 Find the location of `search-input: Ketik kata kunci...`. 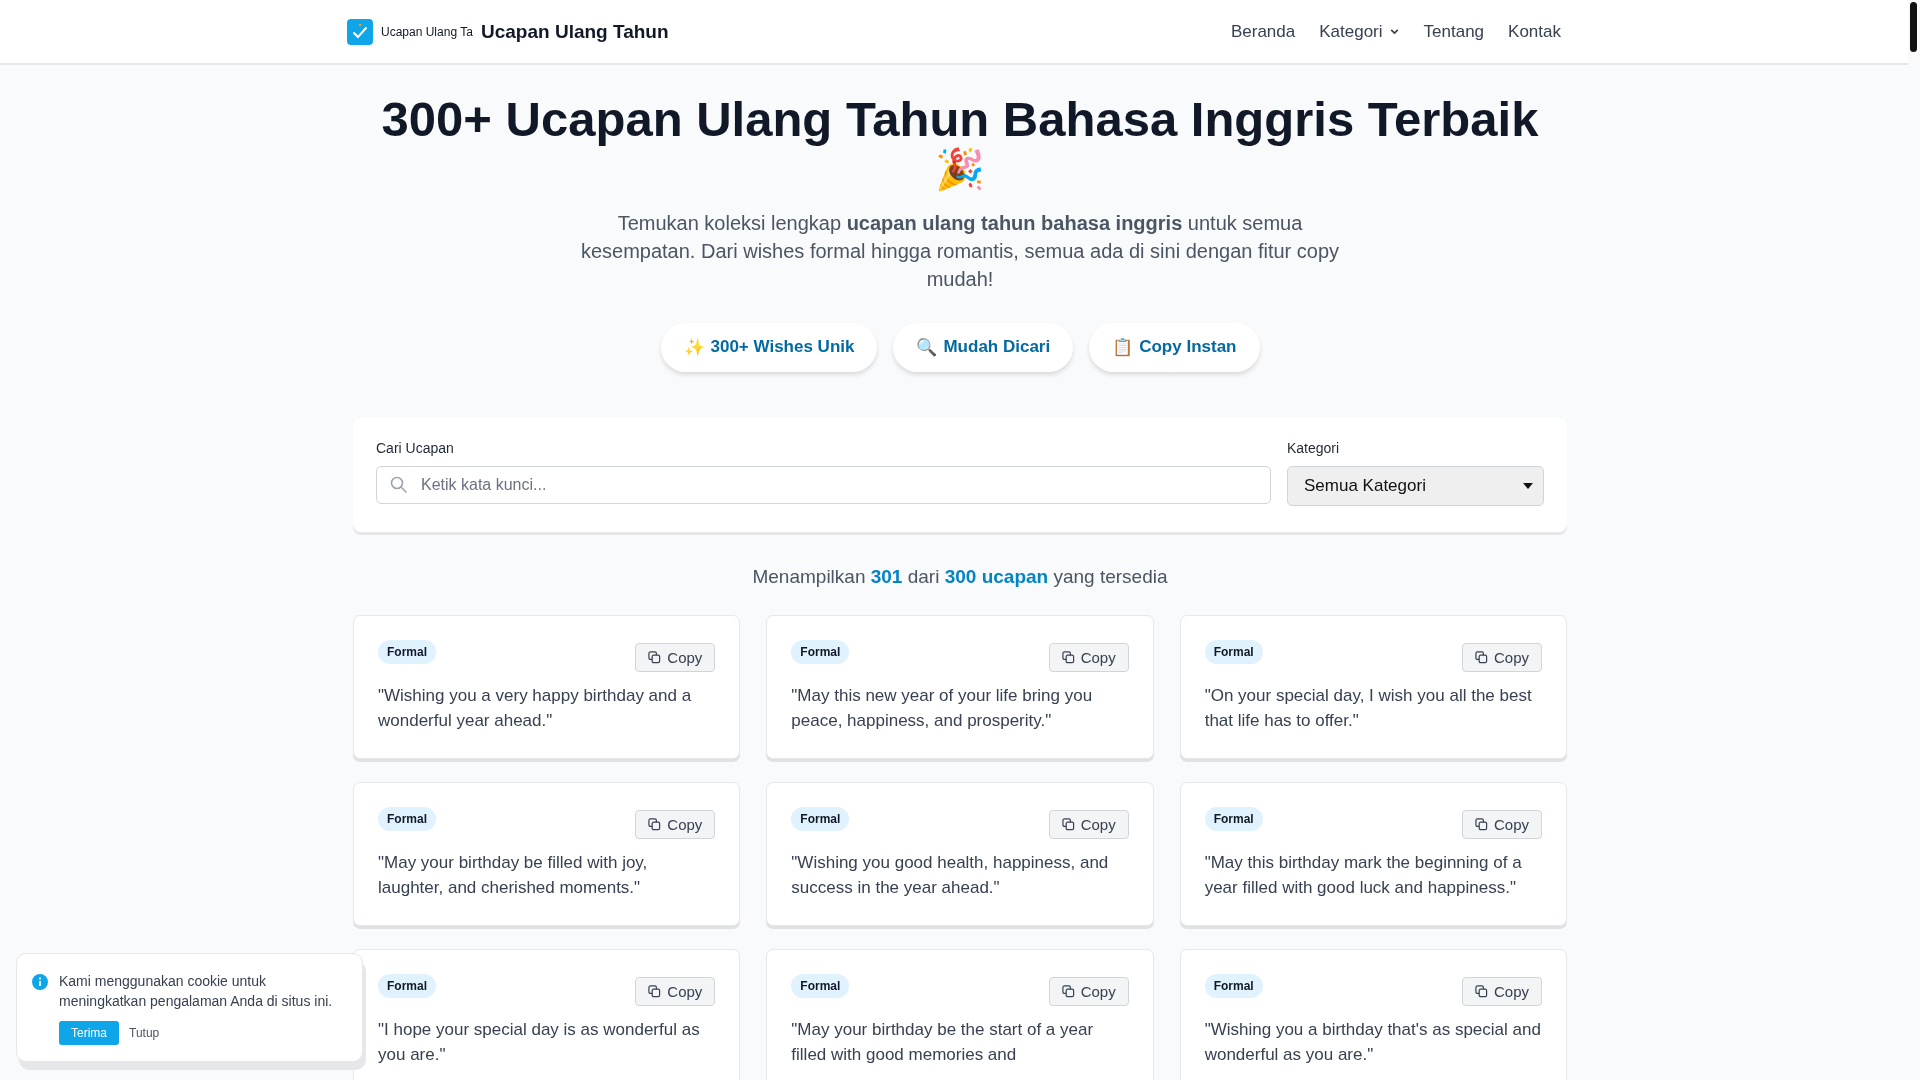

search-input: Ketik kata kunci... is located at coordinates (838, 484).